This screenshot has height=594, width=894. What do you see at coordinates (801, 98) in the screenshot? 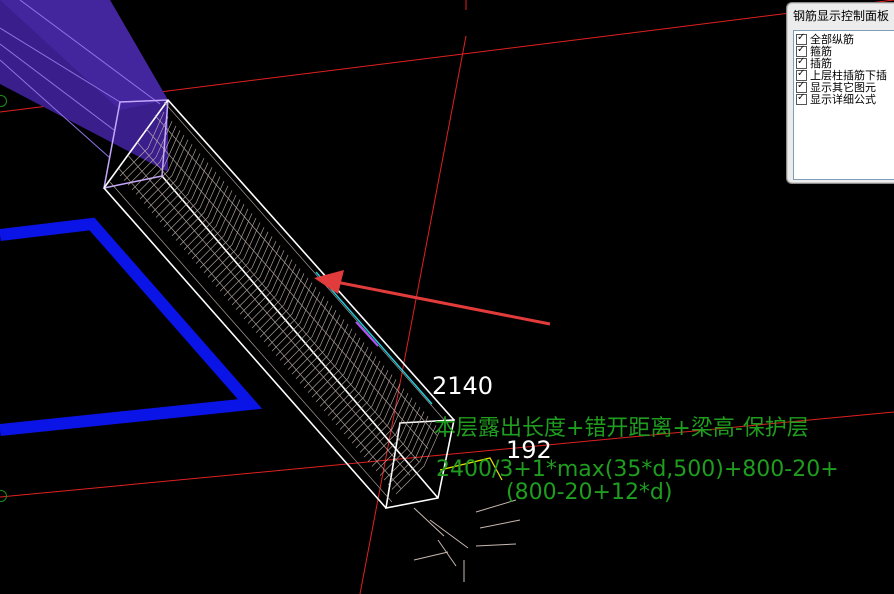
I see `checkbox` at bounding box center [801, 98].